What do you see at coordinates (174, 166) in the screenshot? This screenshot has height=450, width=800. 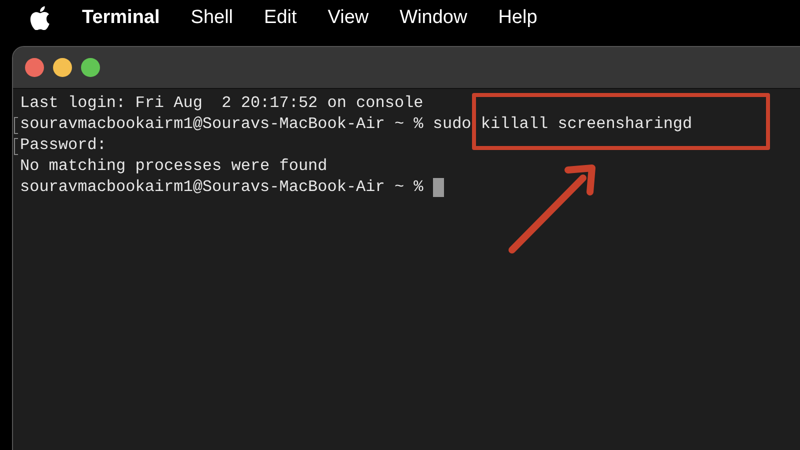 I see `terminal-output: No matching processes were found` at bounding box center [174, 166].